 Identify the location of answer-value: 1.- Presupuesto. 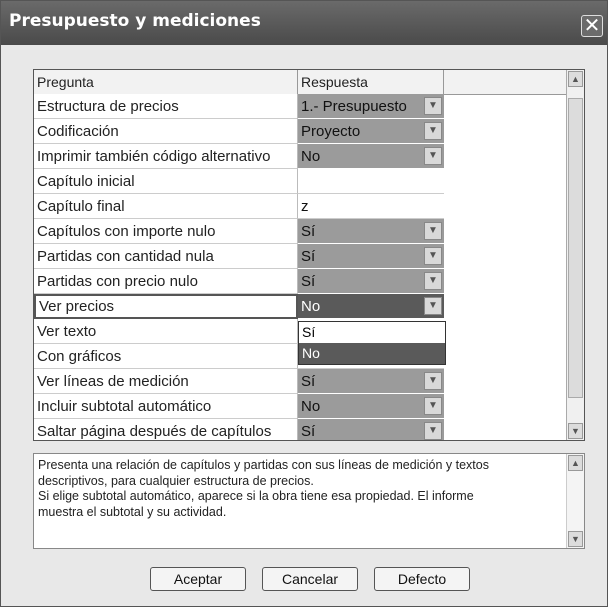
(354, 106).